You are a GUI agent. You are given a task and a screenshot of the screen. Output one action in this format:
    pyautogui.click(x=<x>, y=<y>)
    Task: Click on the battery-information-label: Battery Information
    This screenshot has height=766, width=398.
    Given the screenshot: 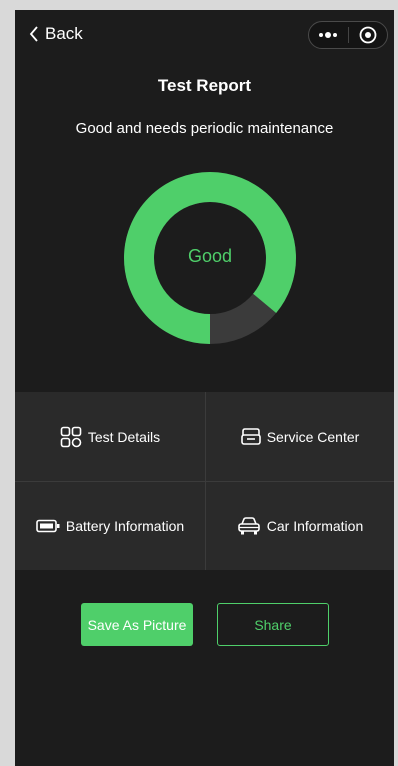 What is the action you would take?
    pyautogui.click(x=125, y=526)
    